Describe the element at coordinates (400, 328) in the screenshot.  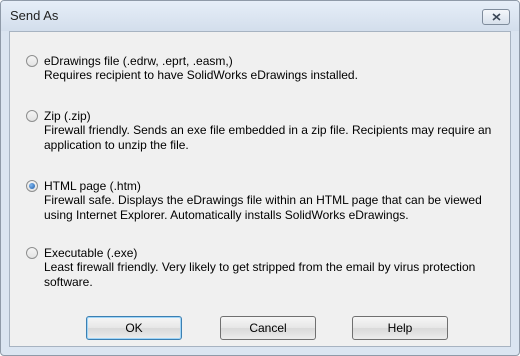
I see `help-button: Help` at that location.